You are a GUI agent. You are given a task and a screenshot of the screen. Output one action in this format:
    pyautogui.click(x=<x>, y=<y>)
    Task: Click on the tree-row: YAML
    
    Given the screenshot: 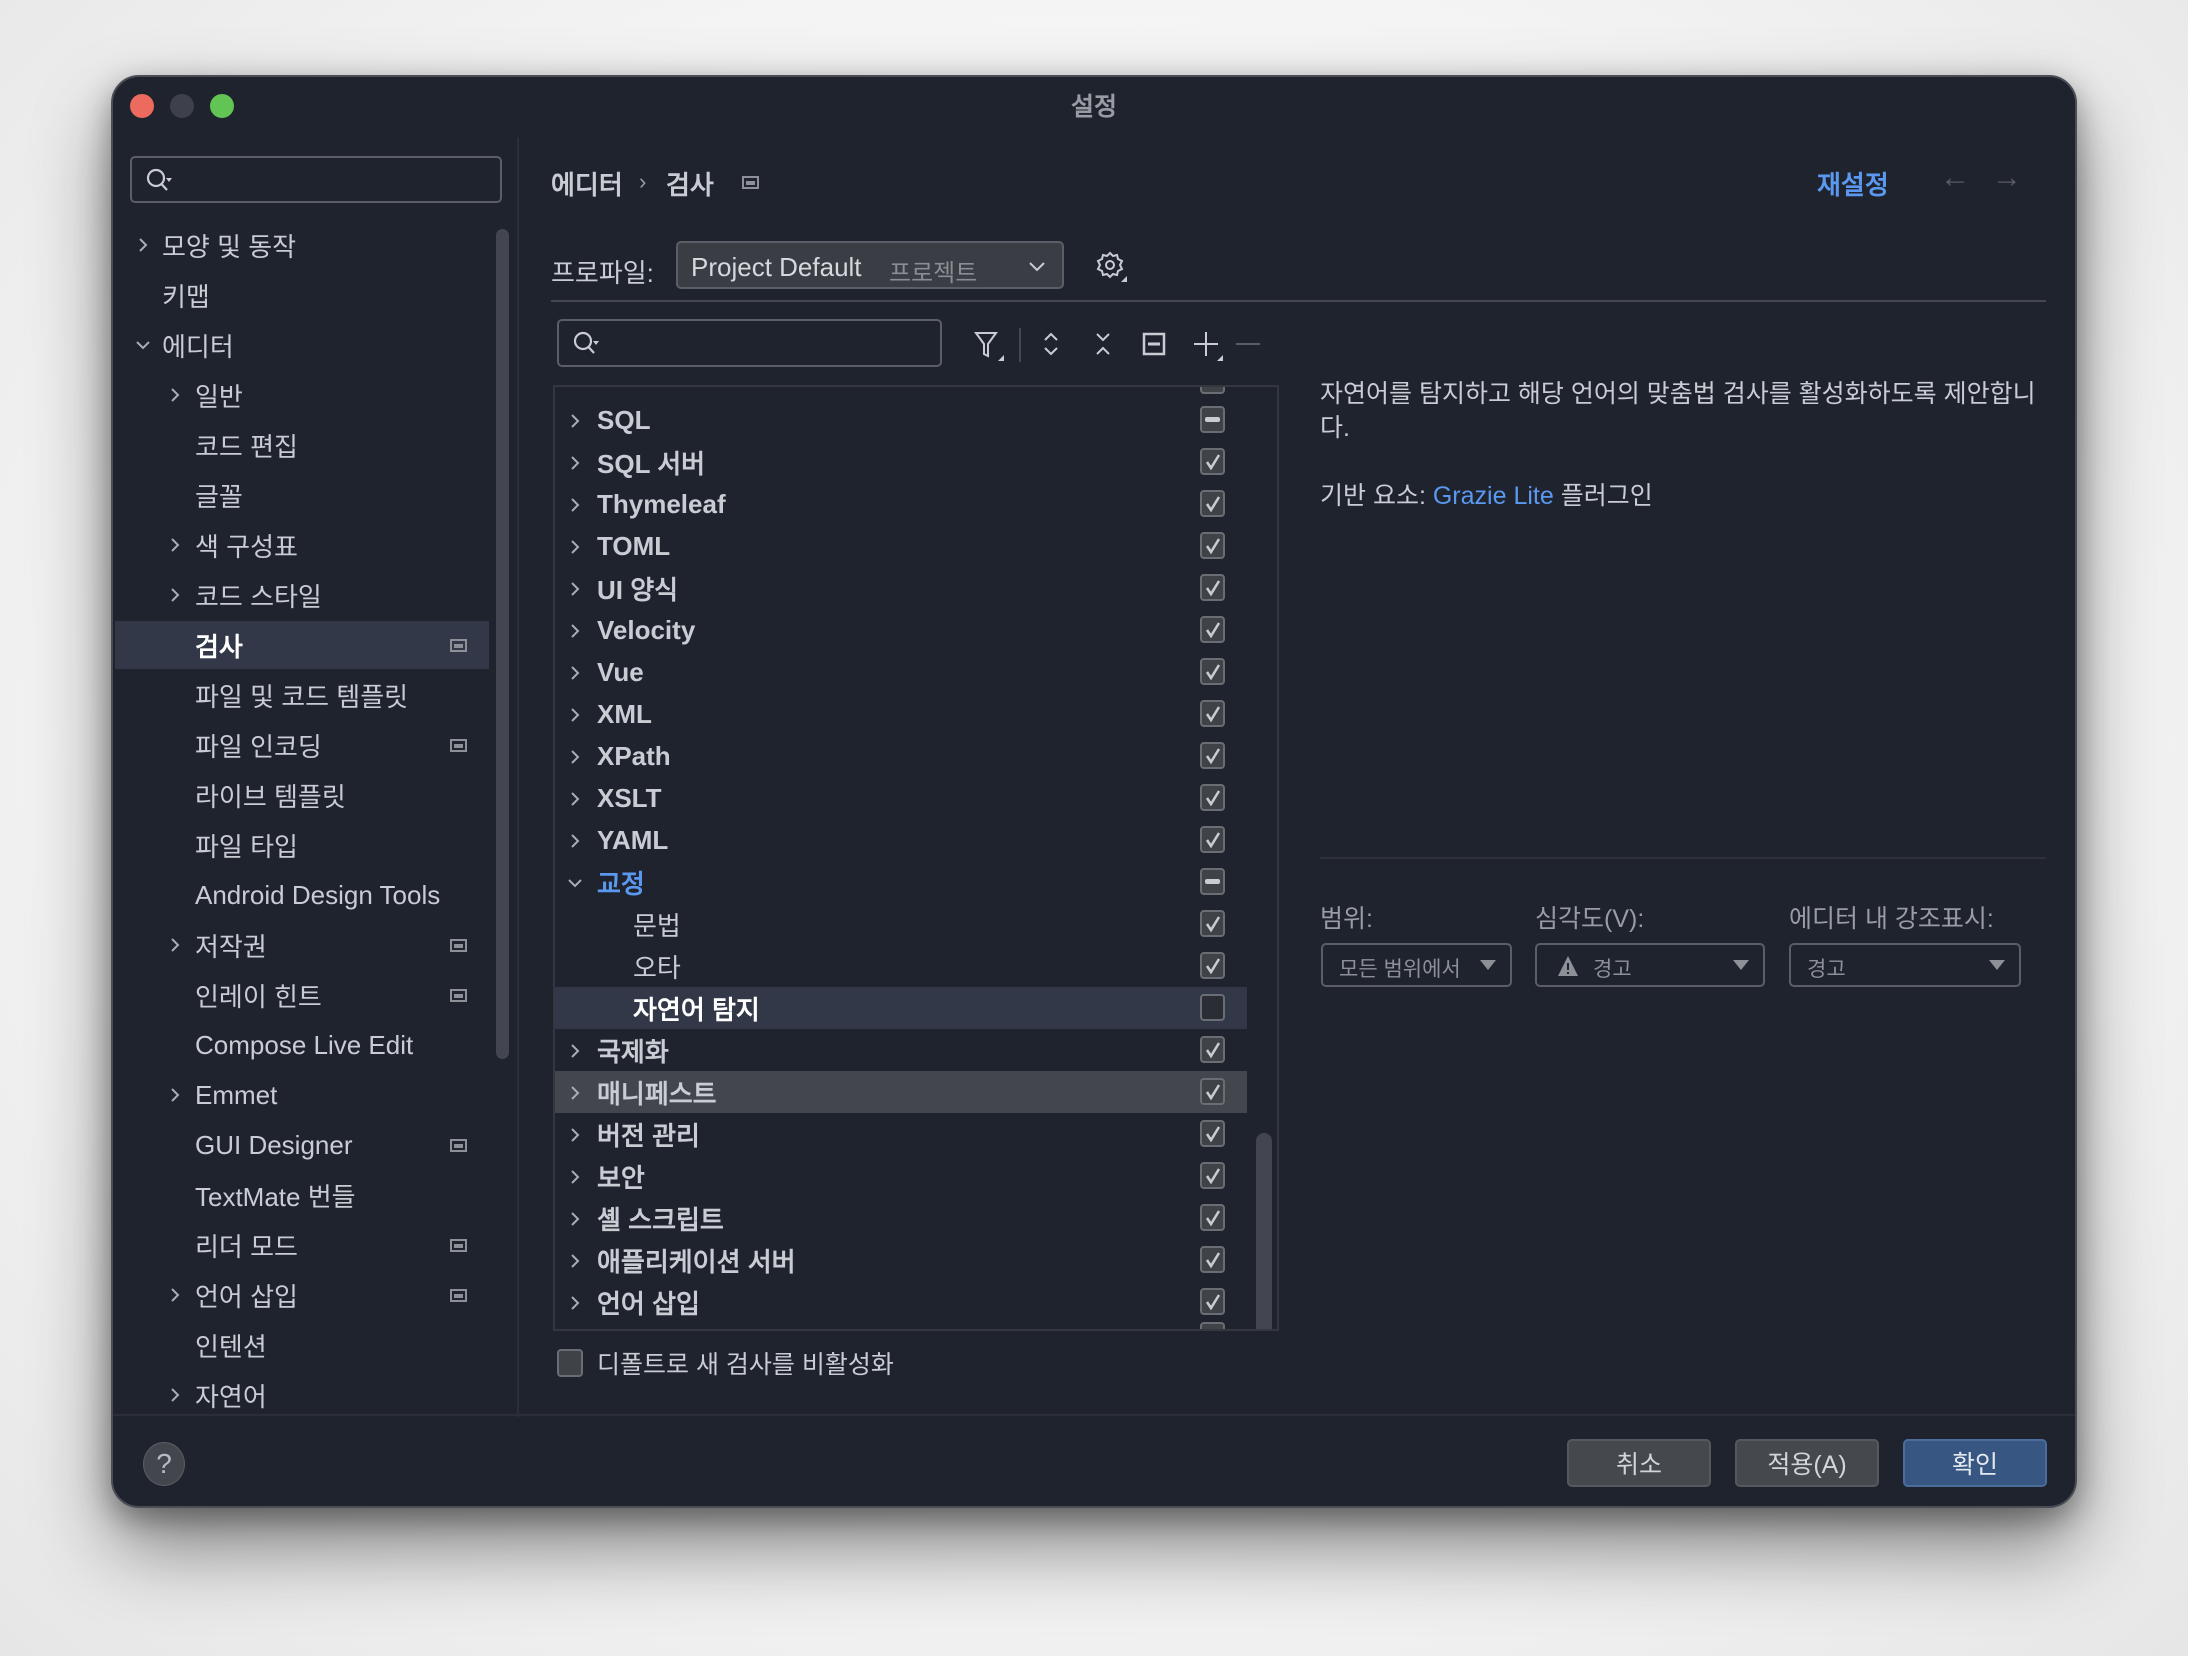 What is the action you would take?
    pyautogui.click(x=901, y=840)
    